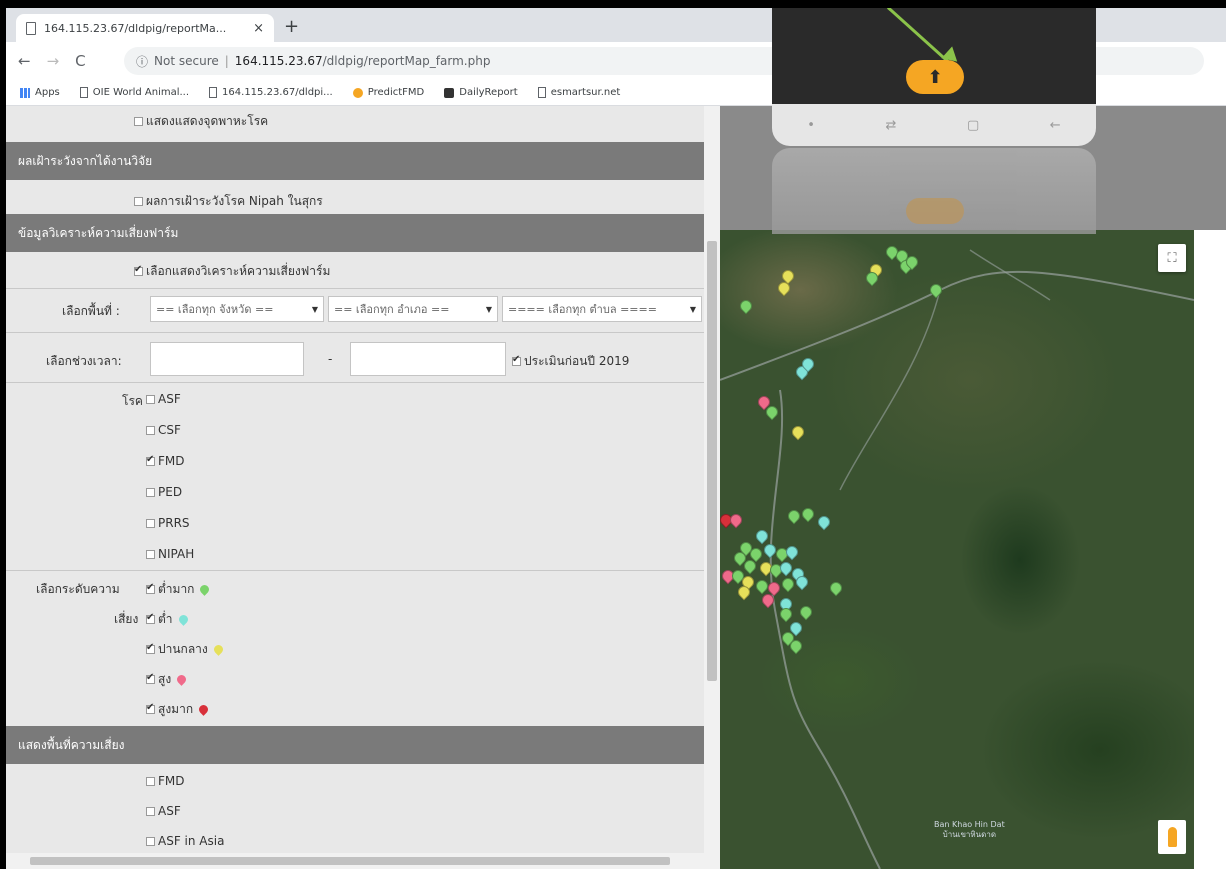 The width and height of the screenshot is (1226, 869). Describe the element at coordinates (232, 271) in the screenshot. I see `risk-toggle-item: เลือกแสดงวิเคราะห์ความเสี่ยงฟาร์ม` at that location.